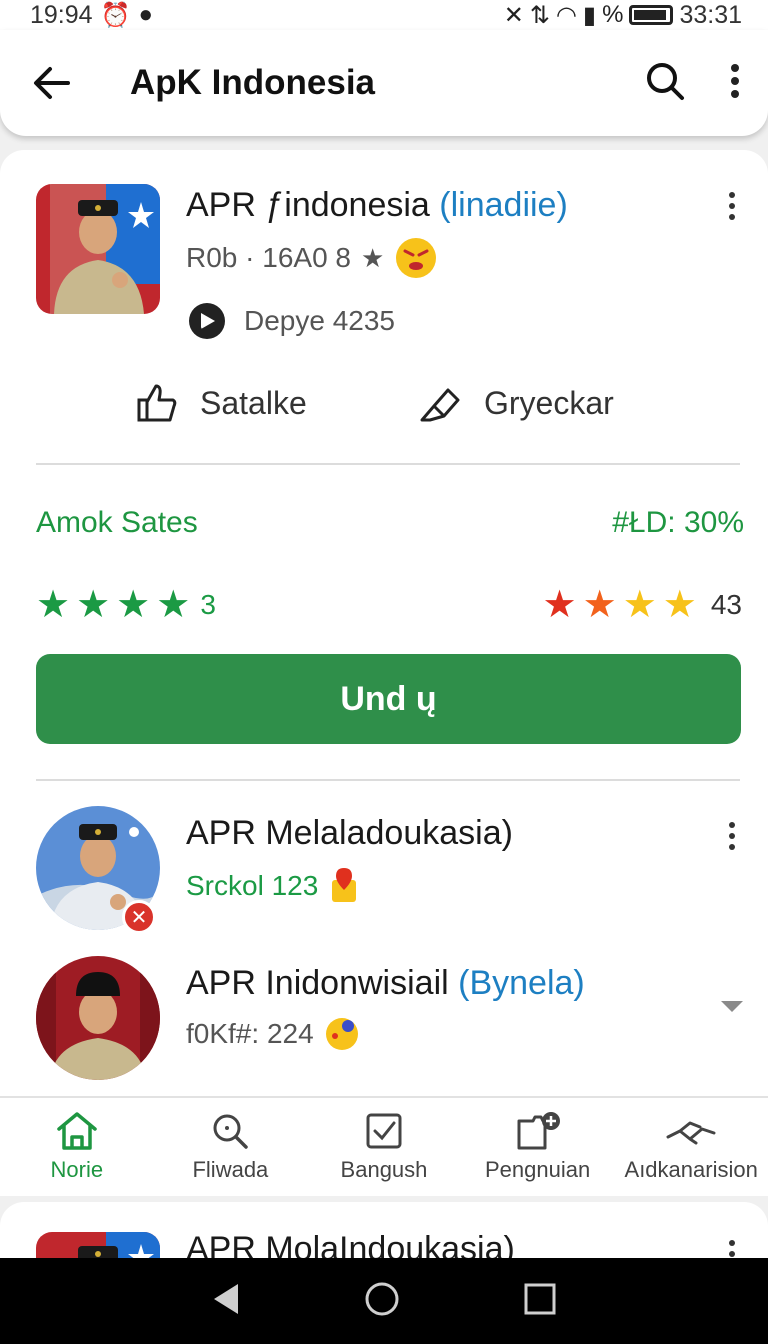 Image resolution: width=768 pixels, height=1344 pixels. I want to click on alarm-icon: ⏰, so click(115, 15).